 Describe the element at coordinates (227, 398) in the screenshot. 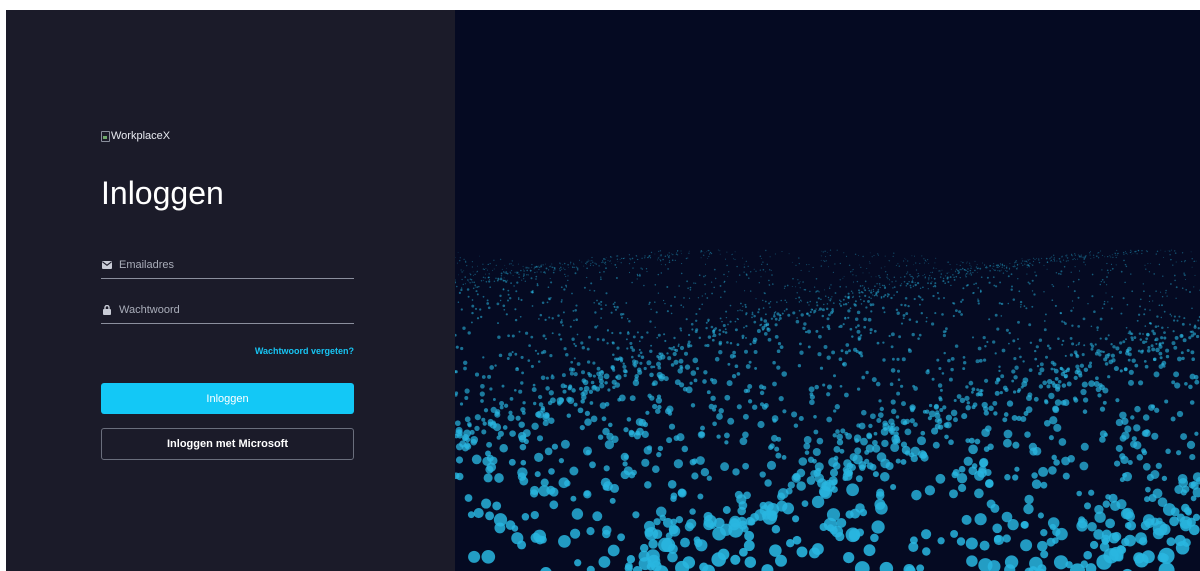

I see `login-button: Inloggen` at that location.